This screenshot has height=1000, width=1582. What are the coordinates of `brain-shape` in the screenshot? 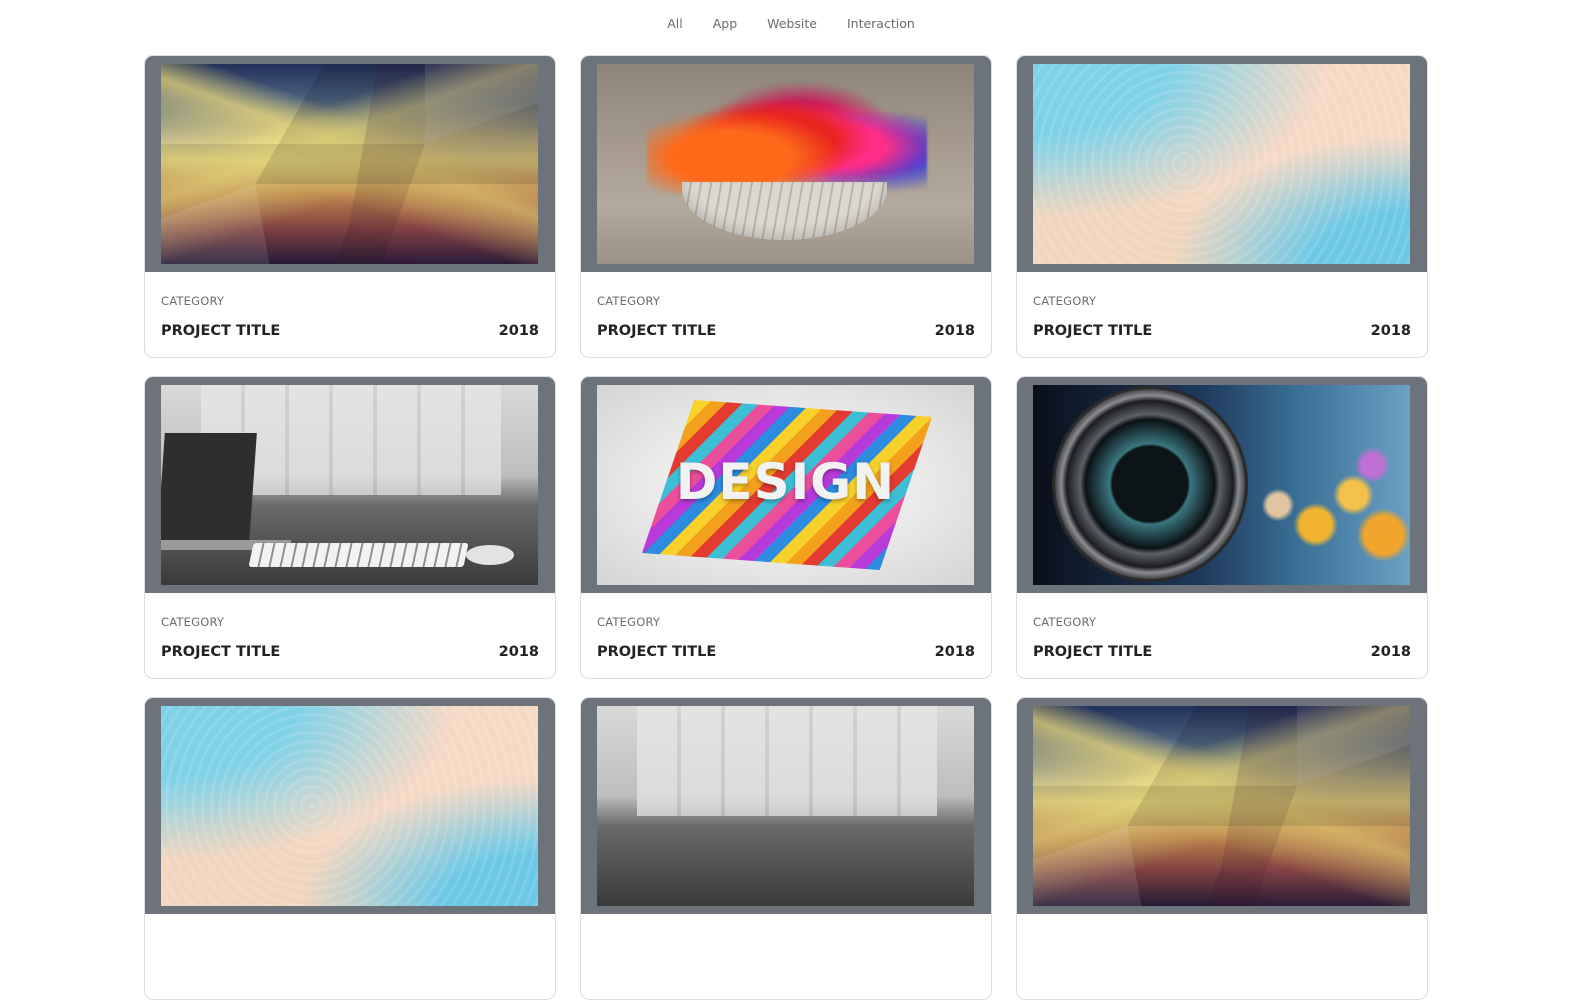 It's located at (784, 211).